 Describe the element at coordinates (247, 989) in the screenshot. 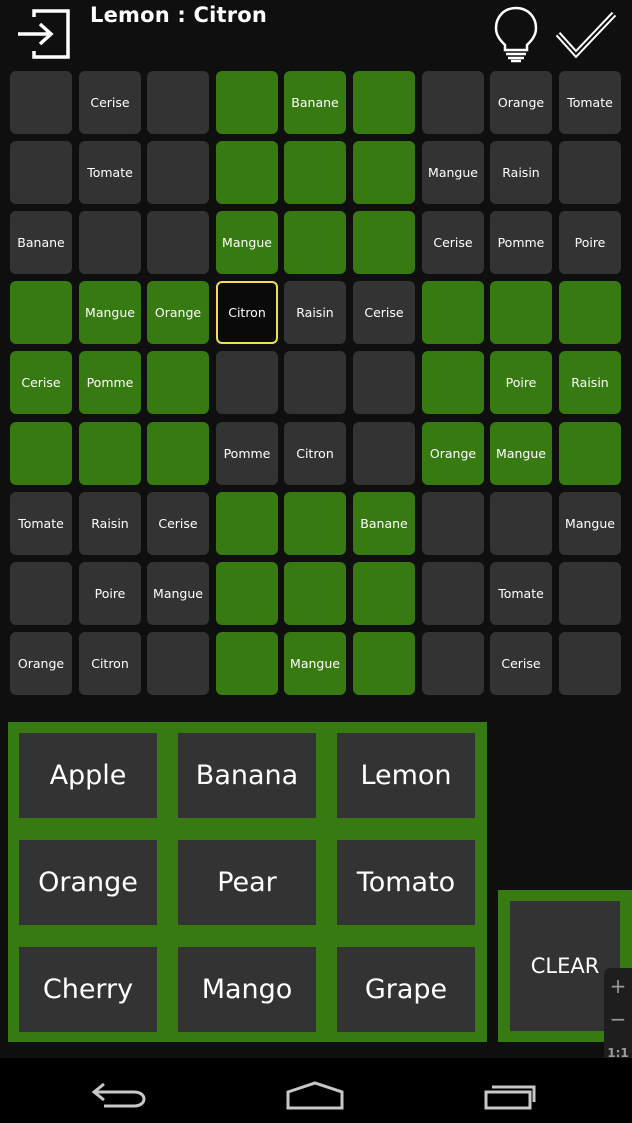

I see `word-button-mango: Mango` at that location.